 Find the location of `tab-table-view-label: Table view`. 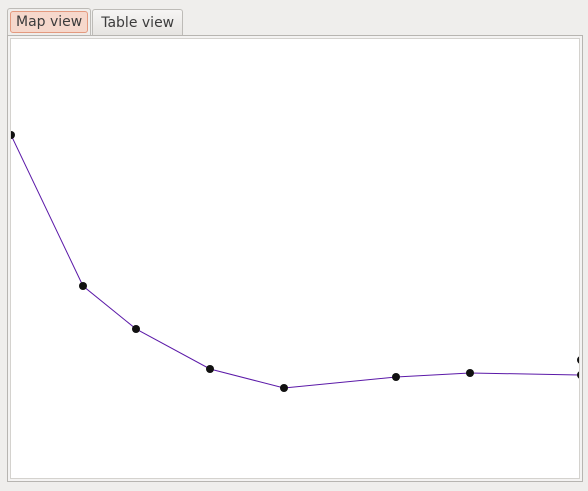

tab-table-view-label: Table view is located at coordinates (138, 22).